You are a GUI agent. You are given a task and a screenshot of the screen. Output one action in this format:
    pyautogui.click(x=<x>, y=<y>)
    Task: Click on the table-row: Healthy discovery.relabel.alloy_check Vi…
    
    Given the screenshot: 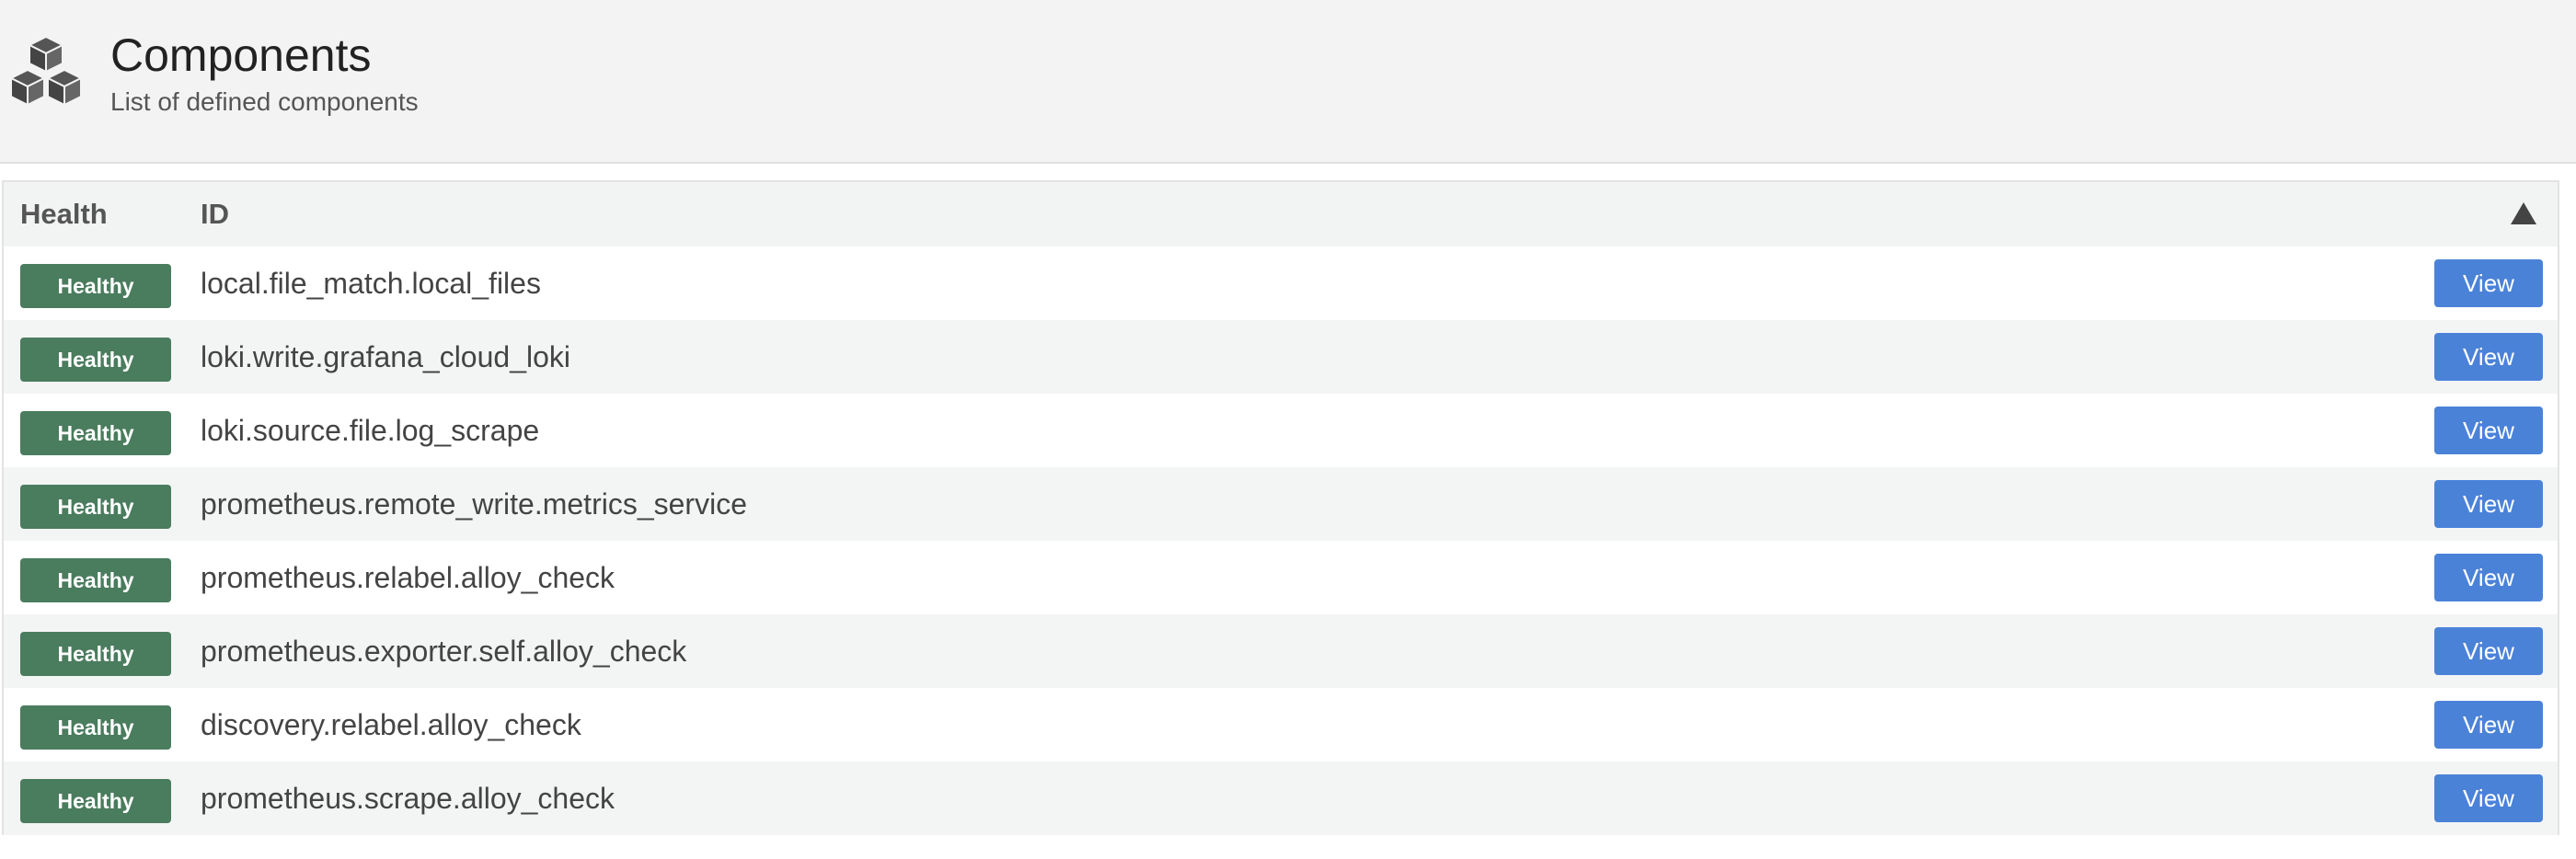 What is the action you would take?
    pyautogui.click(x=1281, y=725)
    